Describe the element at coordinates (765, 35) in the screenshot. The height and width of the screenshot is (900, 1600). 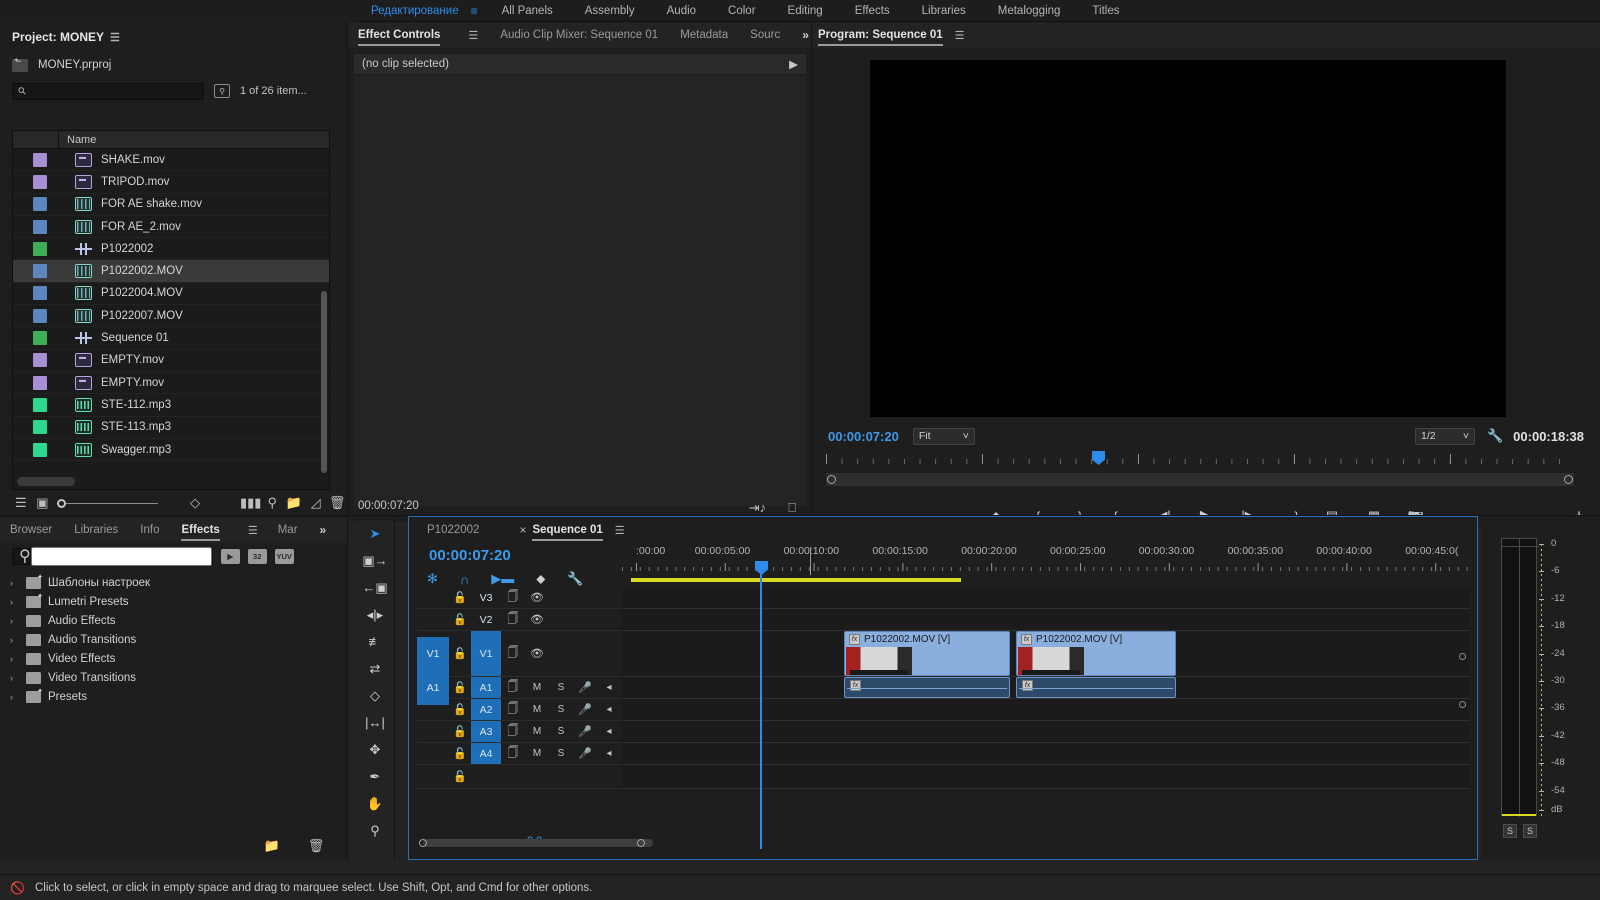
I see `tab-source: Sourc` at that location.